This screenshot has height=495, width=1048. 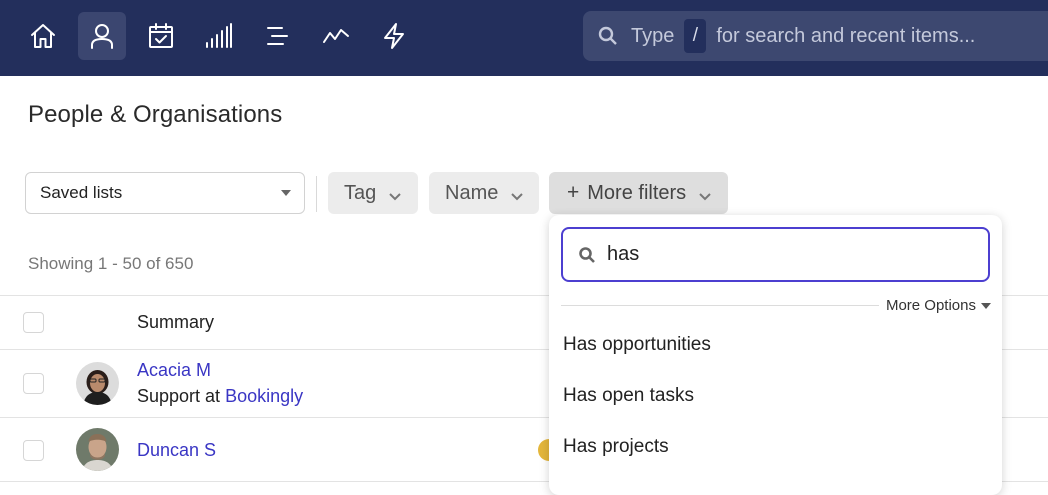 I want to click on role-text: Support at, so click(x=179, y=396).